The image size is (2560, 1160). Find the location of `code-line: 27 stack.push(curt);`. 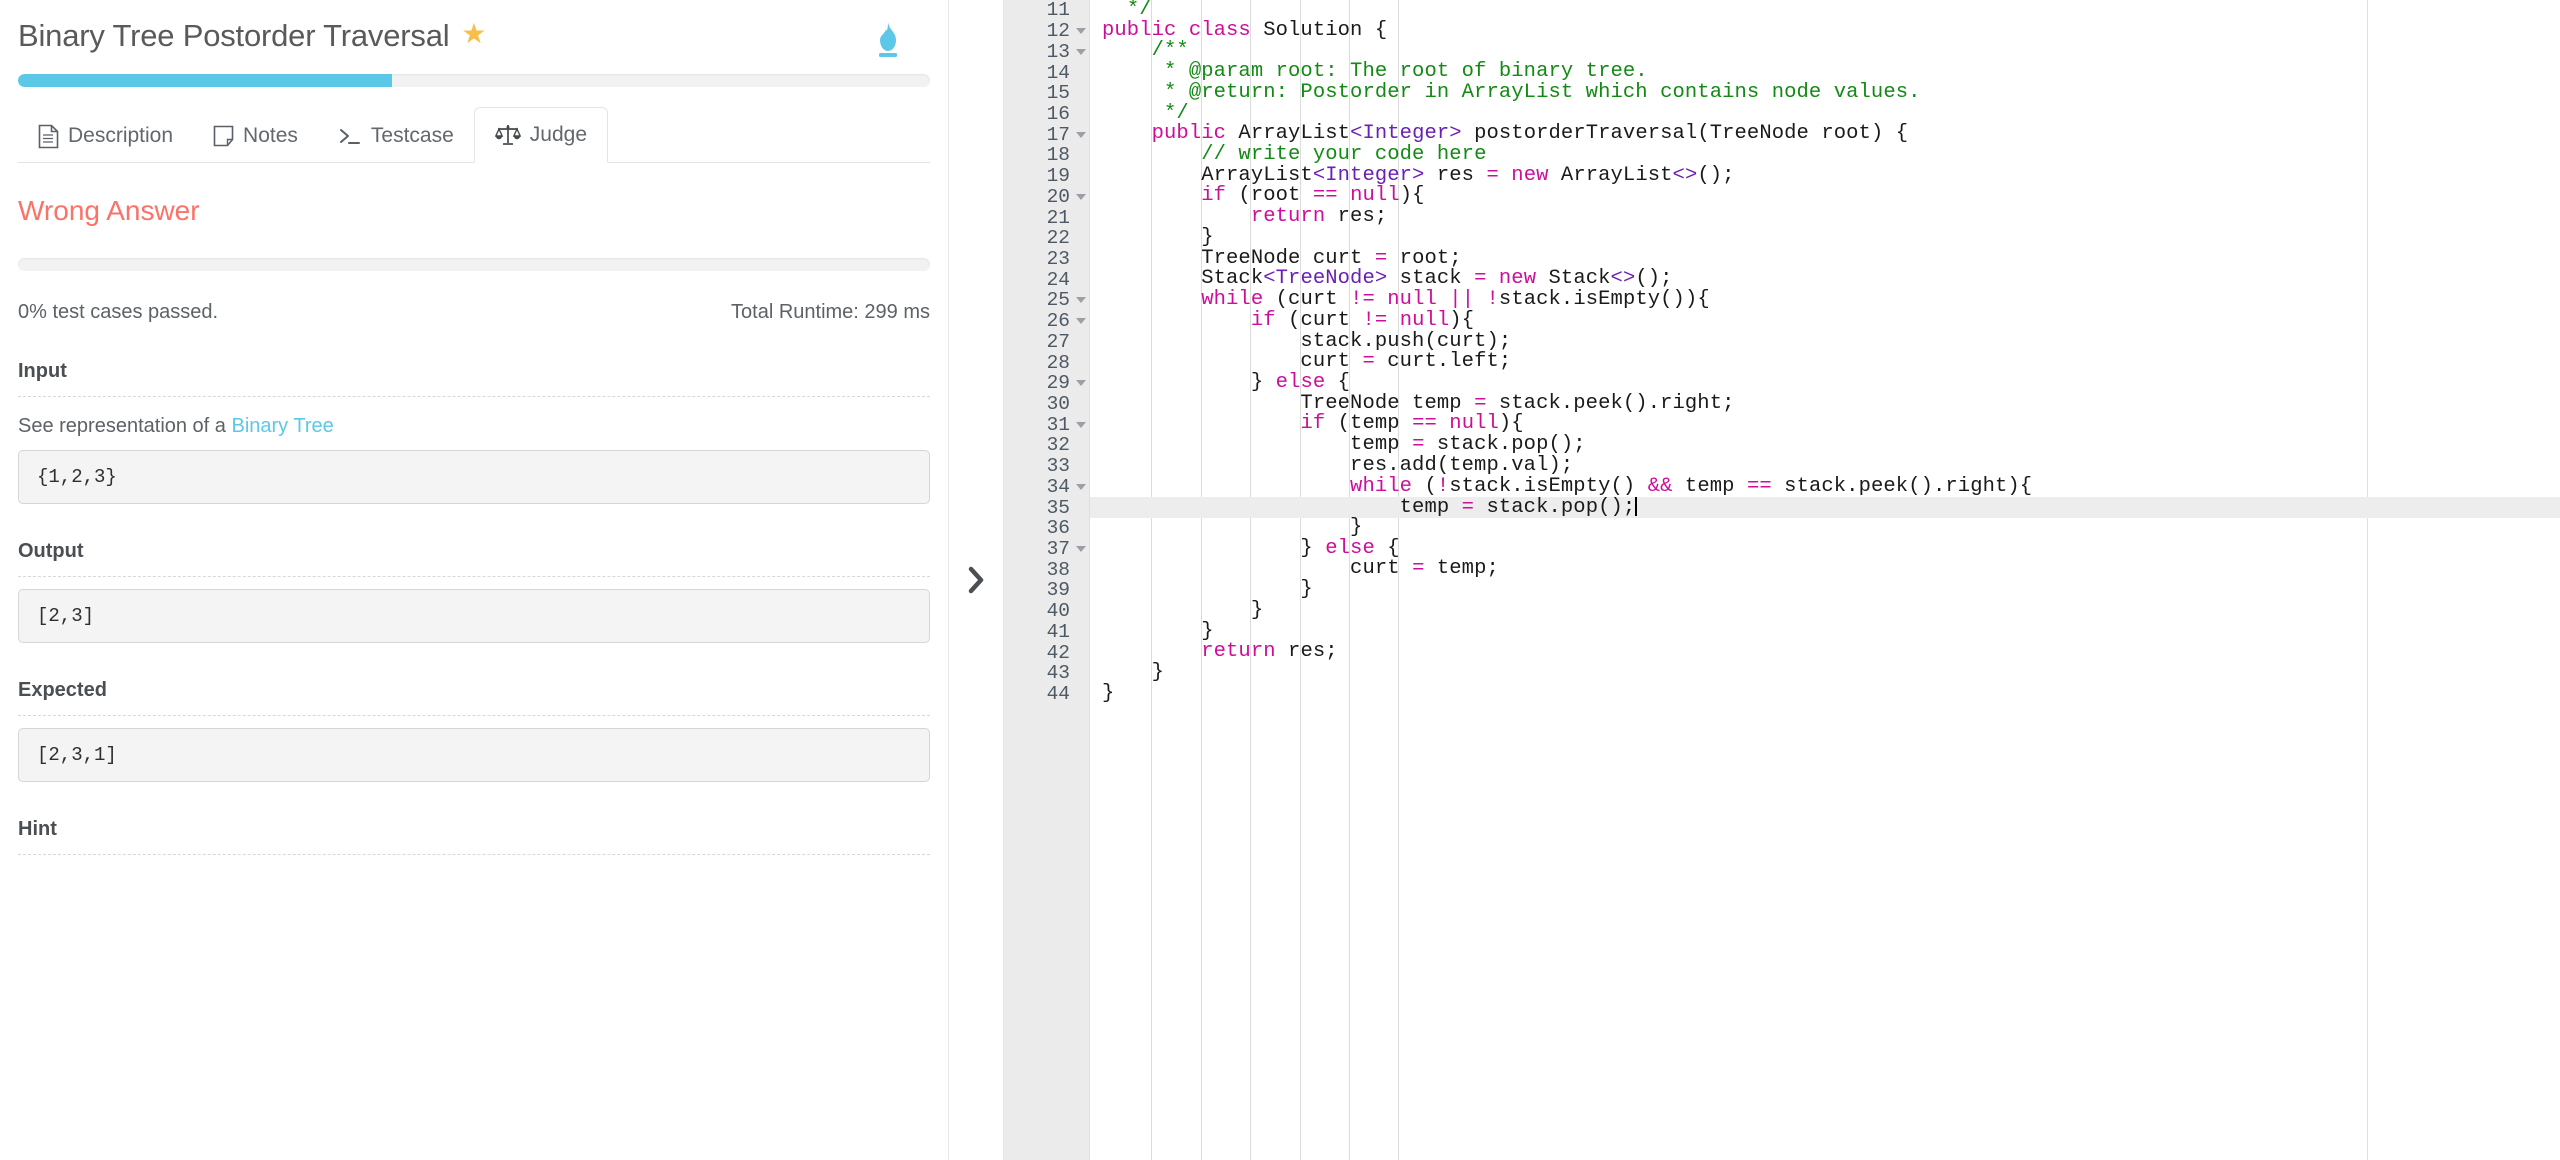

code-line: 27 stack.push(curt); is located at coordinates (1782, 341).